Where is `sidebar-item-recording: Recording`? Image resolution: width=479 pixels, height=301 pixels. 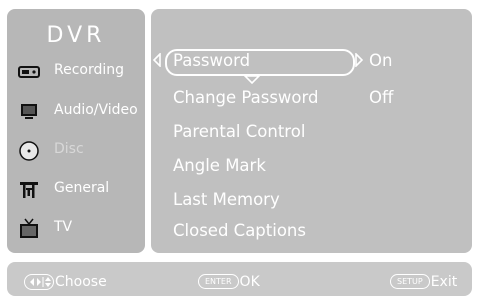 sidebar-item-recording: Recording is located at coordinates (76, 71).